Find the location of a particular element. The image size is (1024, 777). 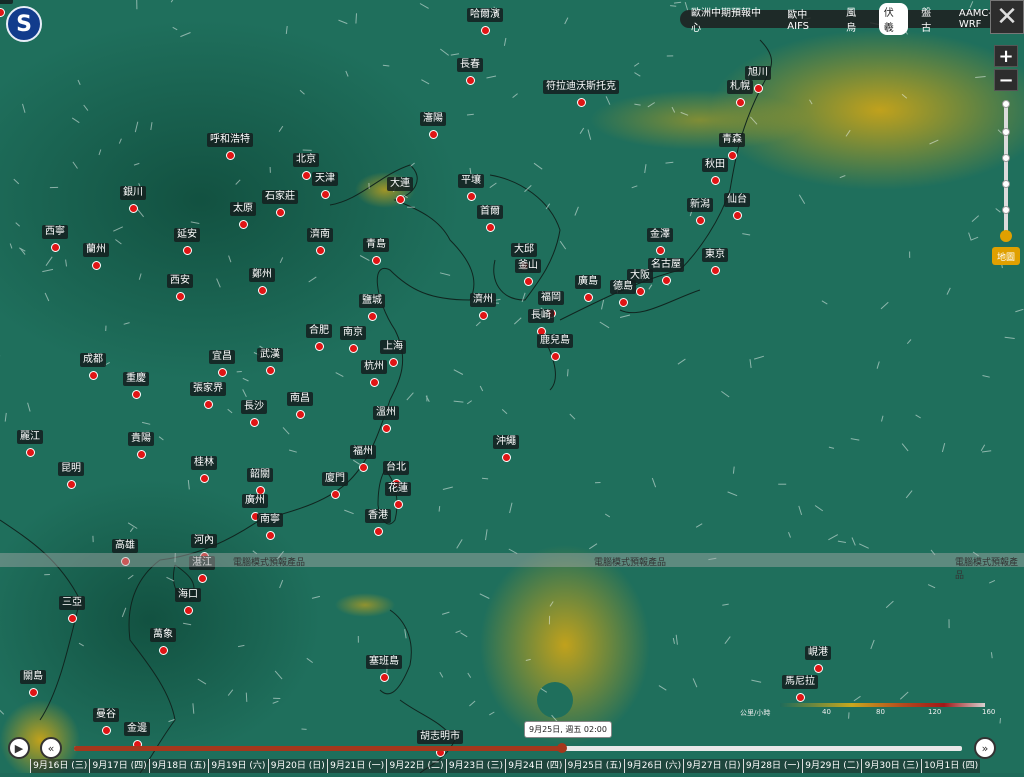

rewind-icon: « is located at coordinates (51, 748).